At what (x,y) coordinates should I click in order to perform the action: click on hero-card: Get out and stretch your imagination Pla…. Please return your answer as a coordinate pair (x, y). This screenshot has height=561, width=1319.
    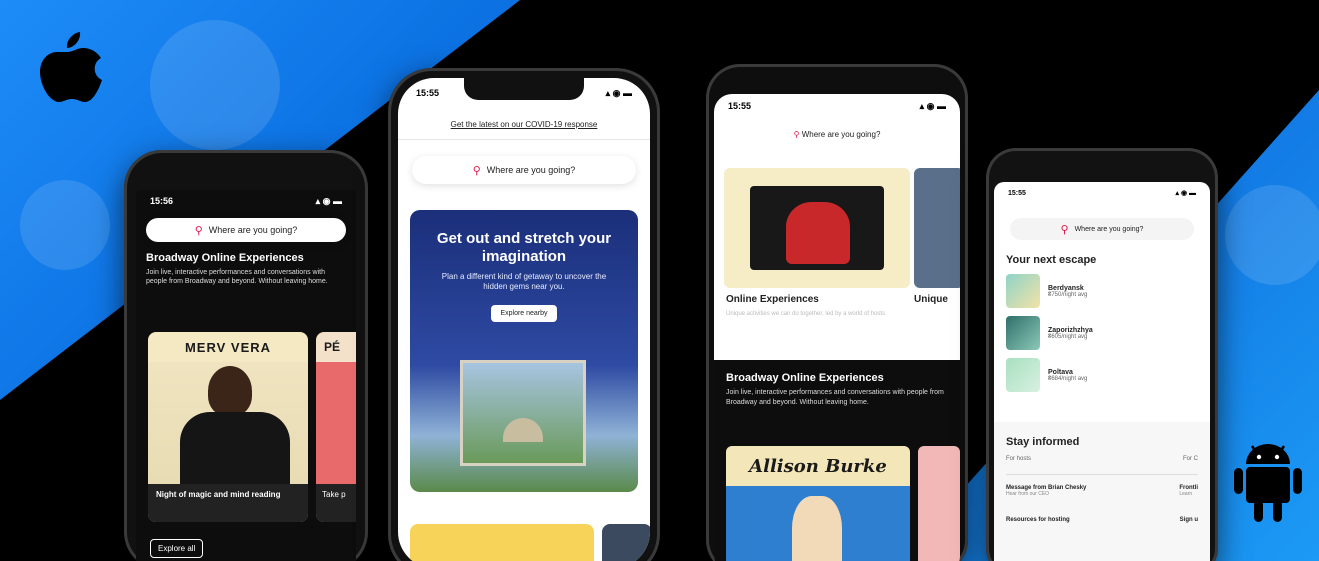
    Looking at the image, I should click on (524, 351).